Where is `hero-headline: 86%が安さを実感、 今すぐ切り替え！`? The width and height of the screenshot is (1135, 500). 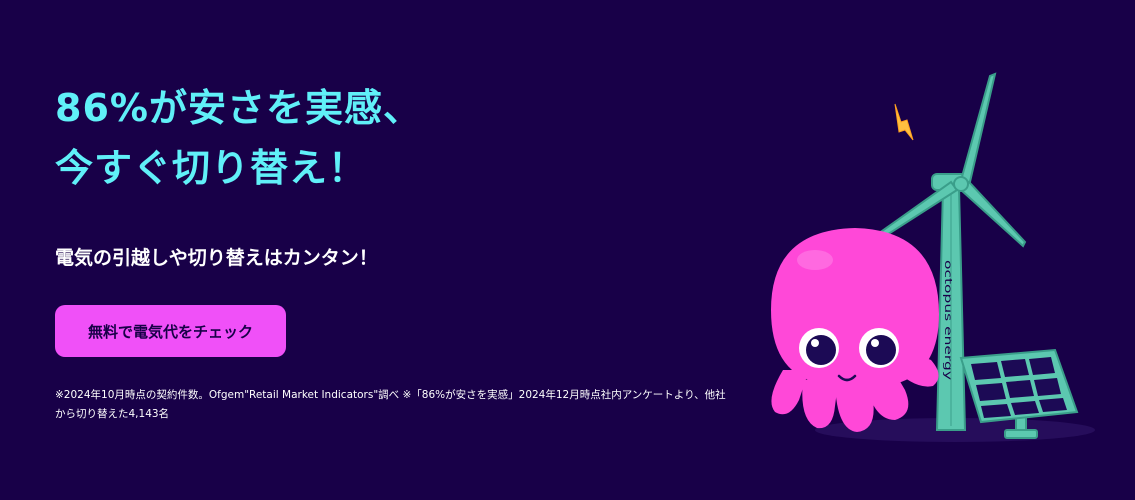
hero-headline: 86%が安さを実感、 今すぐ切り替え！ is located at coordinates (238, 138).